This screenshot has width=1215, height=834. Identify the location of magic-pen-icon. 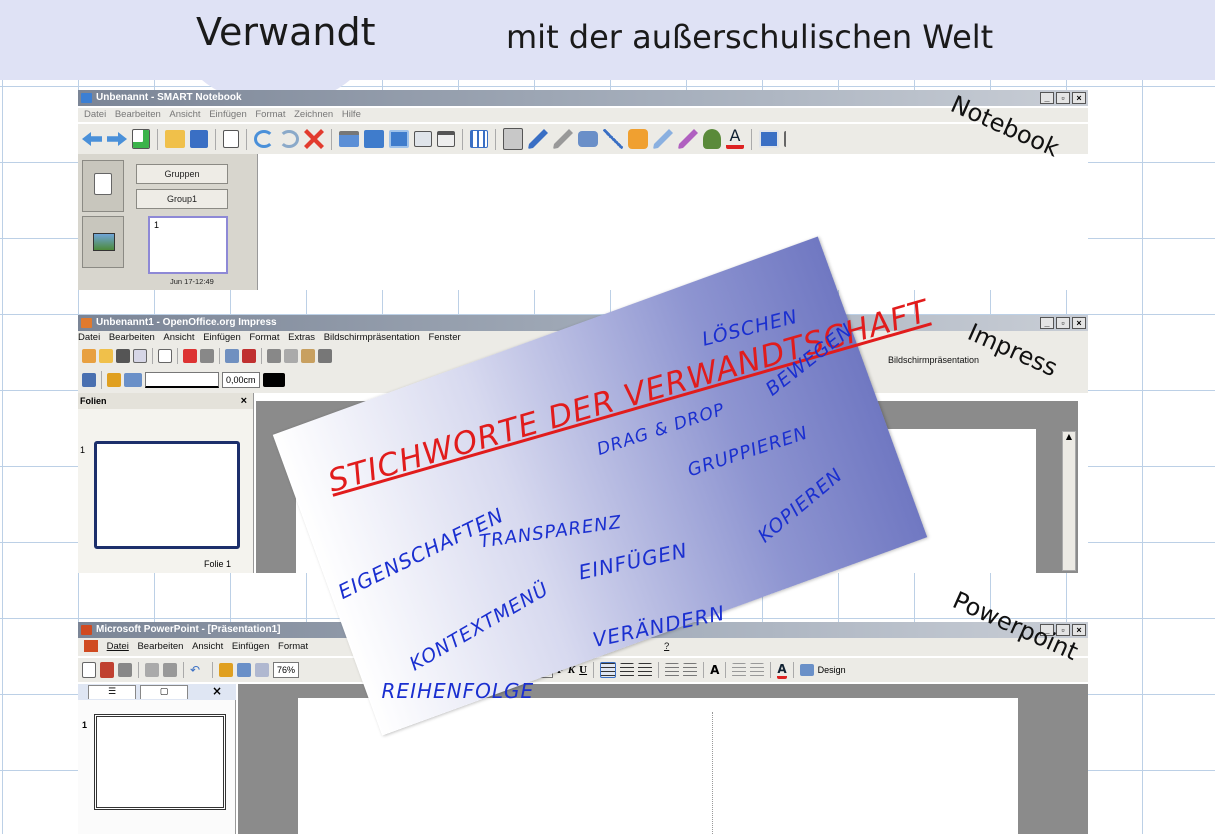
(688, 139).